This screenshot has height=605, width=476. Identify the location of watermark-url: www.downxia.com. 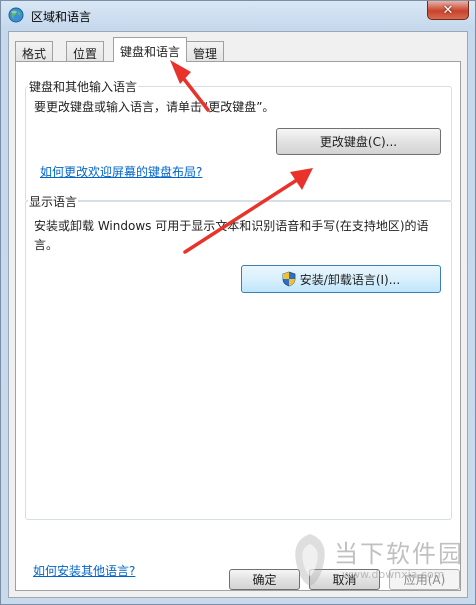
(393, 574).